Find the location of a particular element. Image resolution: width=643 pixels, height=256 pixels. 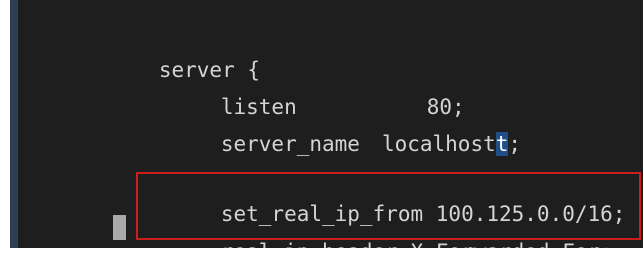

code-line-listen: listen 80; is located at coordinates (305, 92).